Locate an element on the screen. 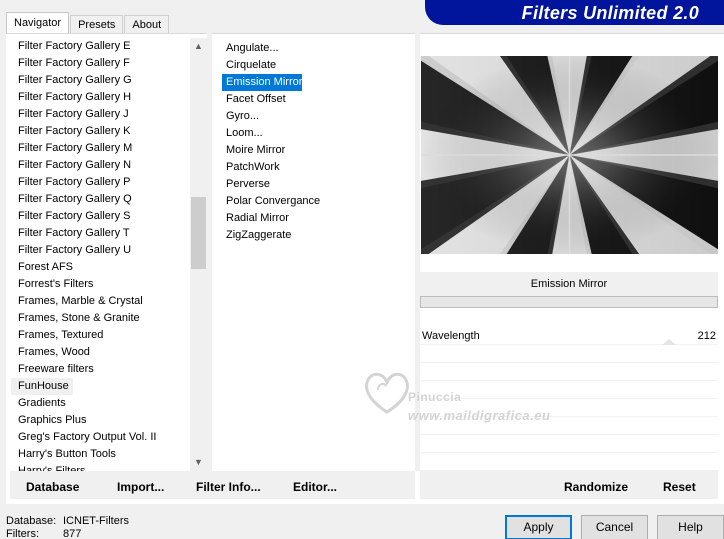  title-banner: Filters Unlimited 2.0 is located at coordinates (574, 12).